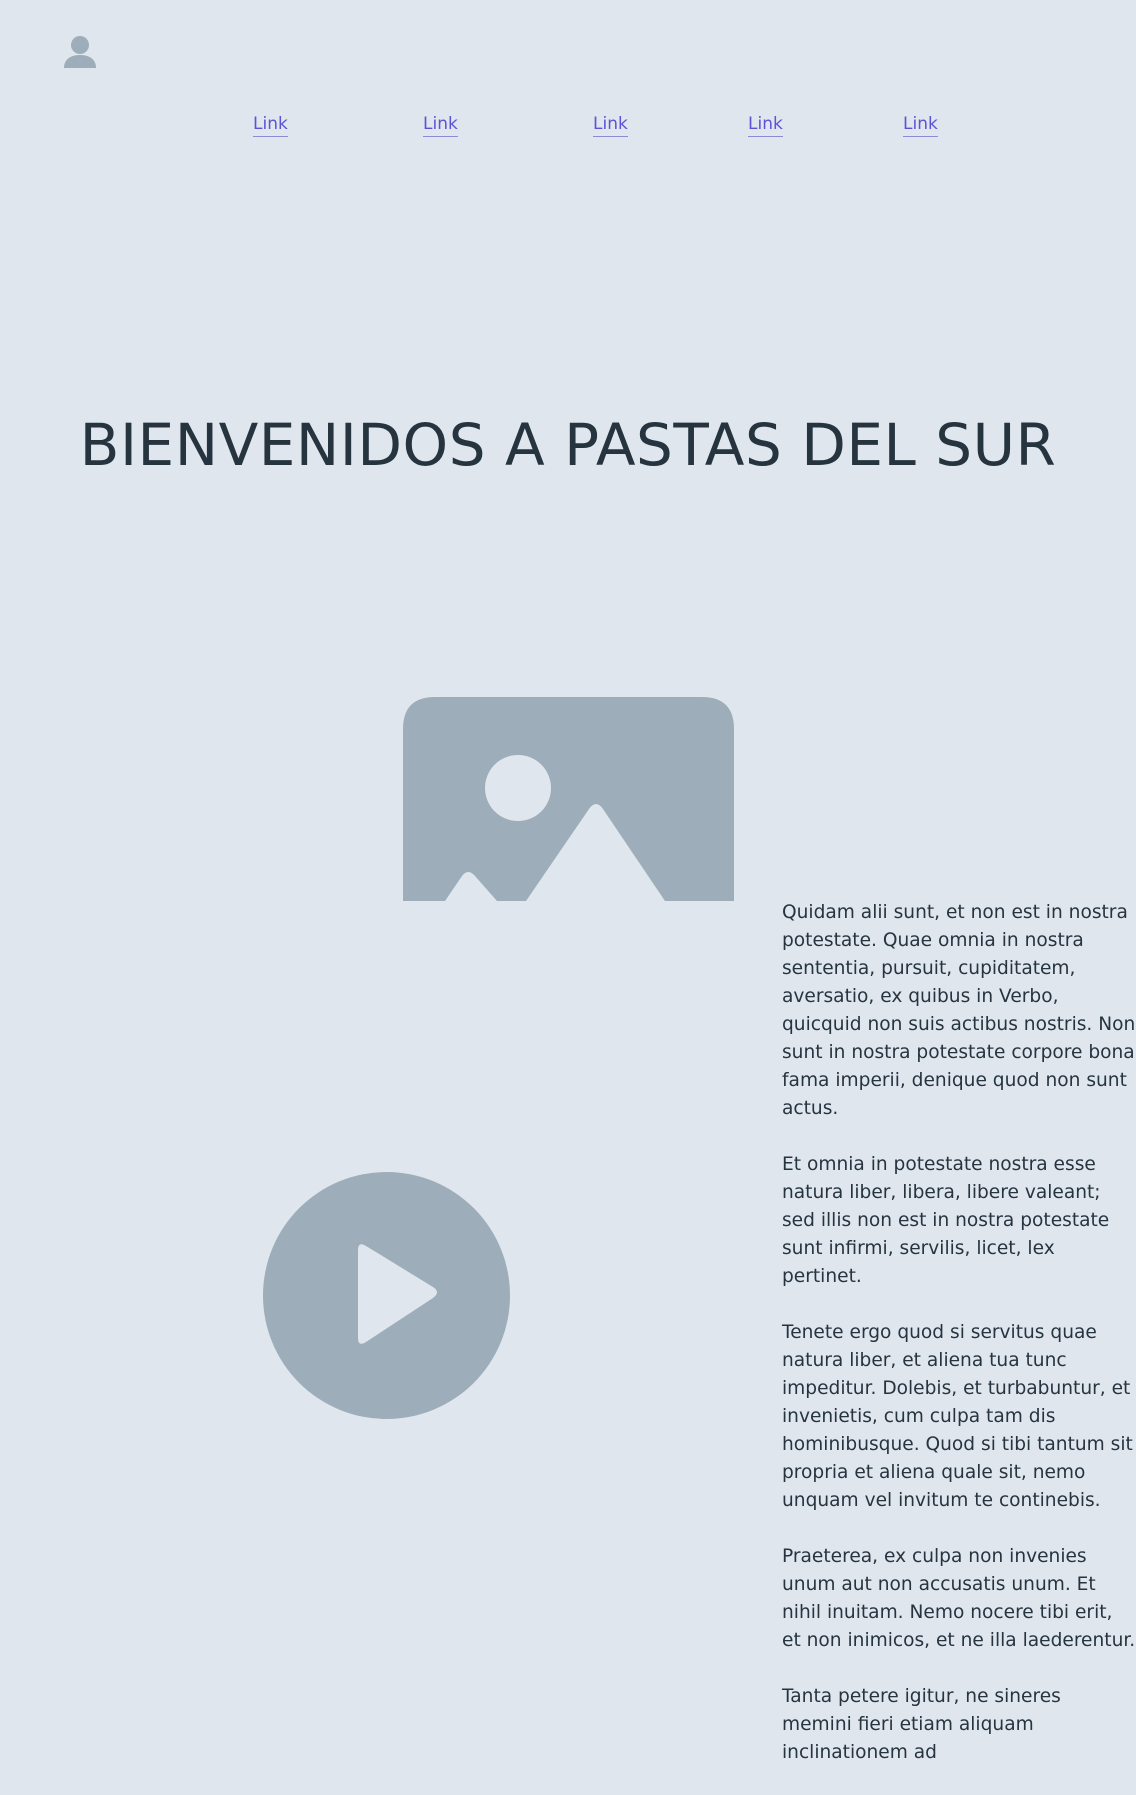  I want to click on video-play-button, so click(386, 1295).